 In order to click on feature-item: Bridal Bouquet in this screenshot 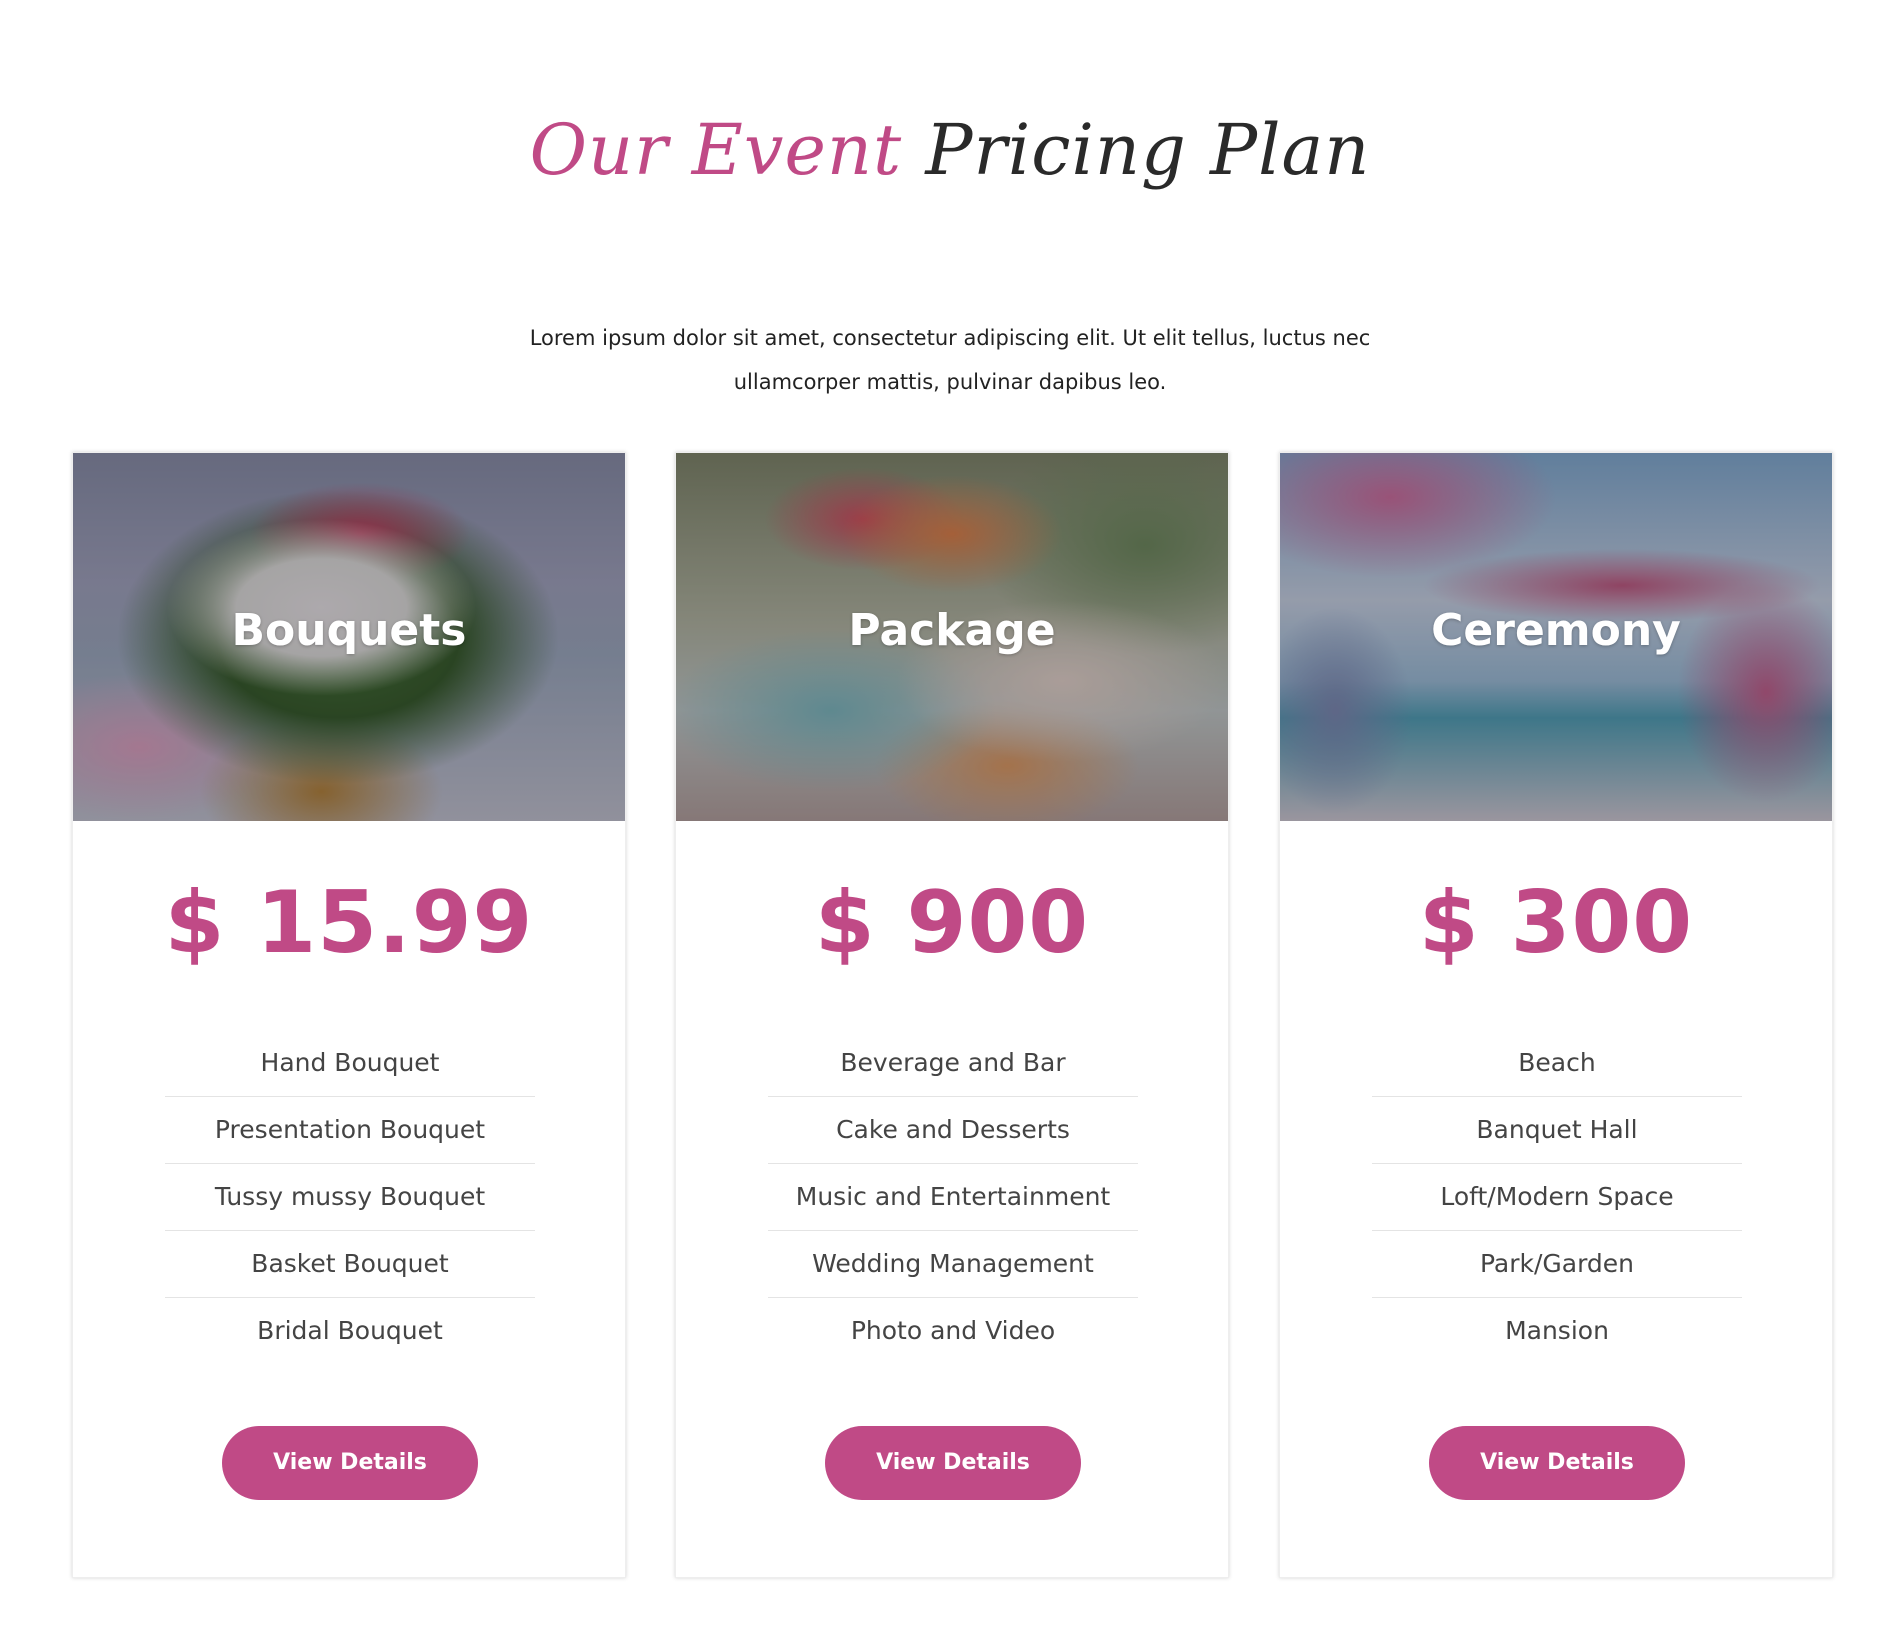, I will do `click(350, 1330)`.